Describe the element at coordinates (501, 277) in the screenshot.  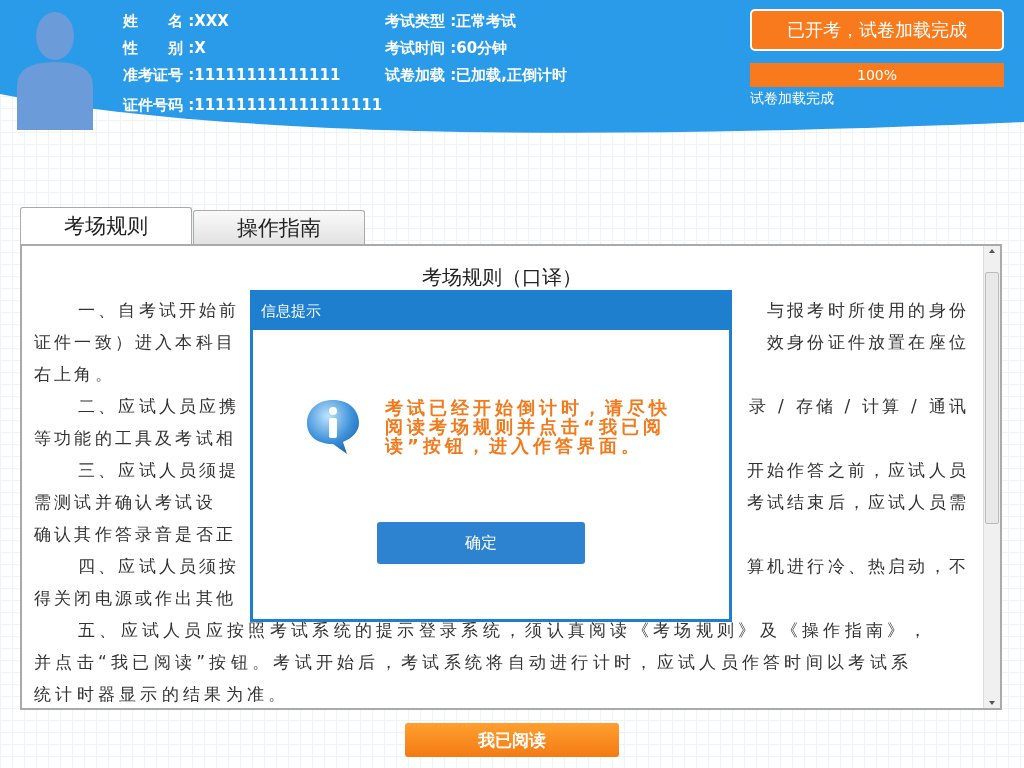
I see `document-title: 考场规则（口译）` at that location.